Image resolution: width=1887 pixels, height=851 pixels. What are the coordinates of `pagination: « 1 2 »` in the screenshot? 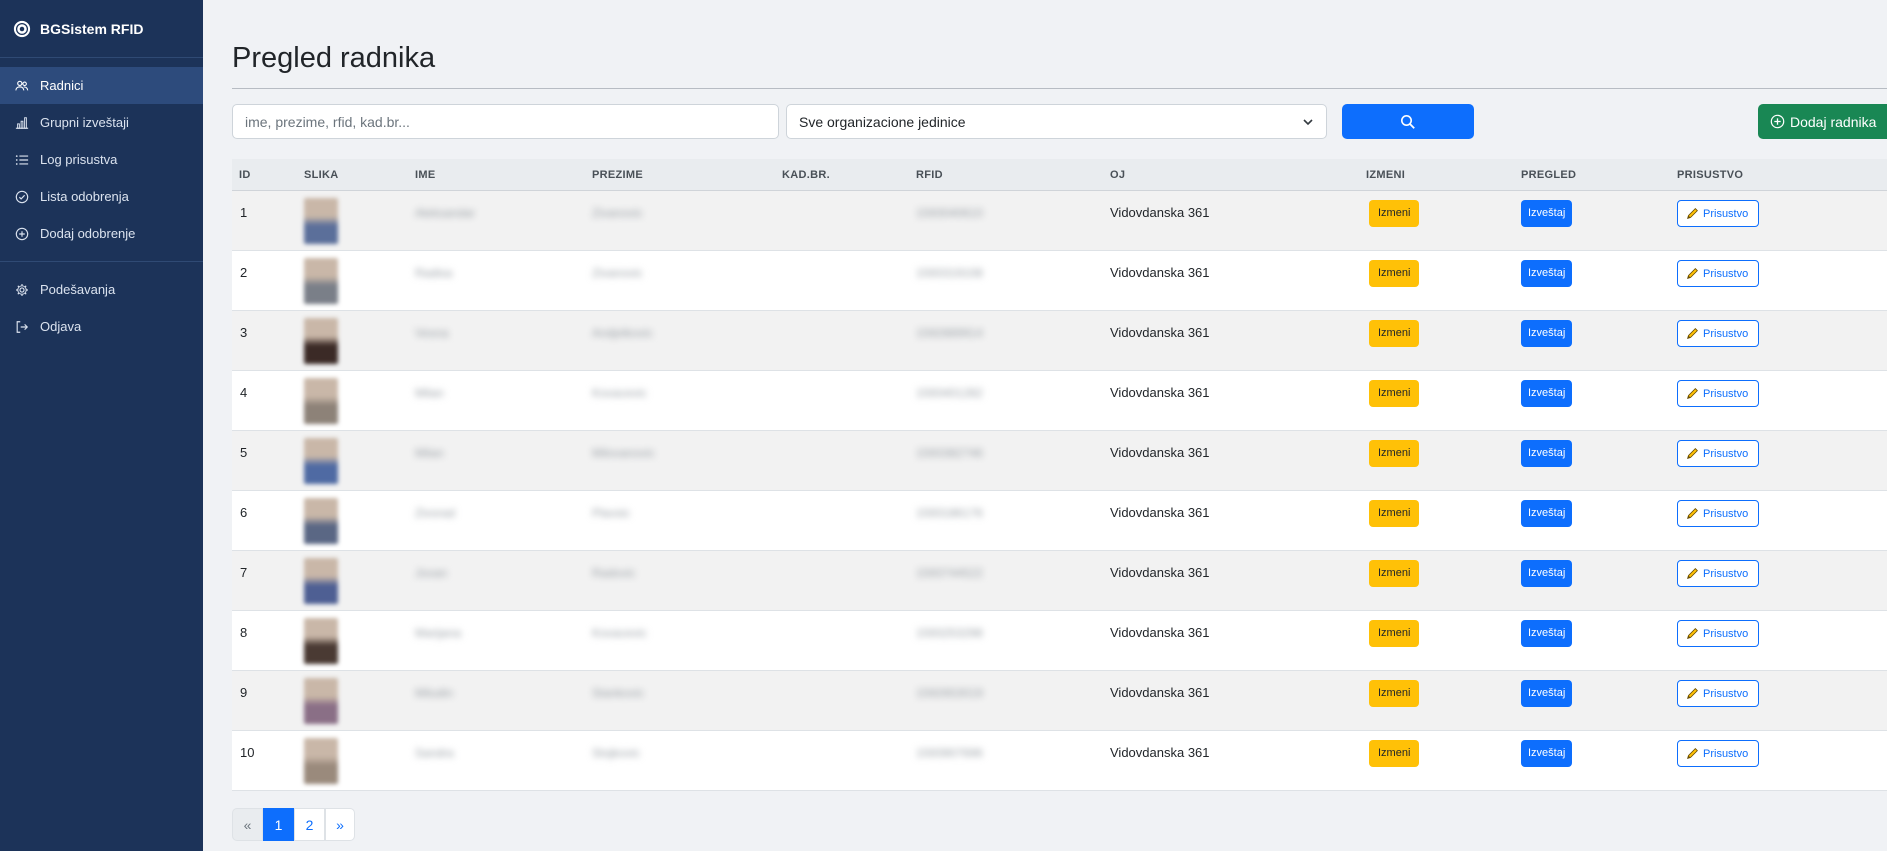 It's located at (293, 824).